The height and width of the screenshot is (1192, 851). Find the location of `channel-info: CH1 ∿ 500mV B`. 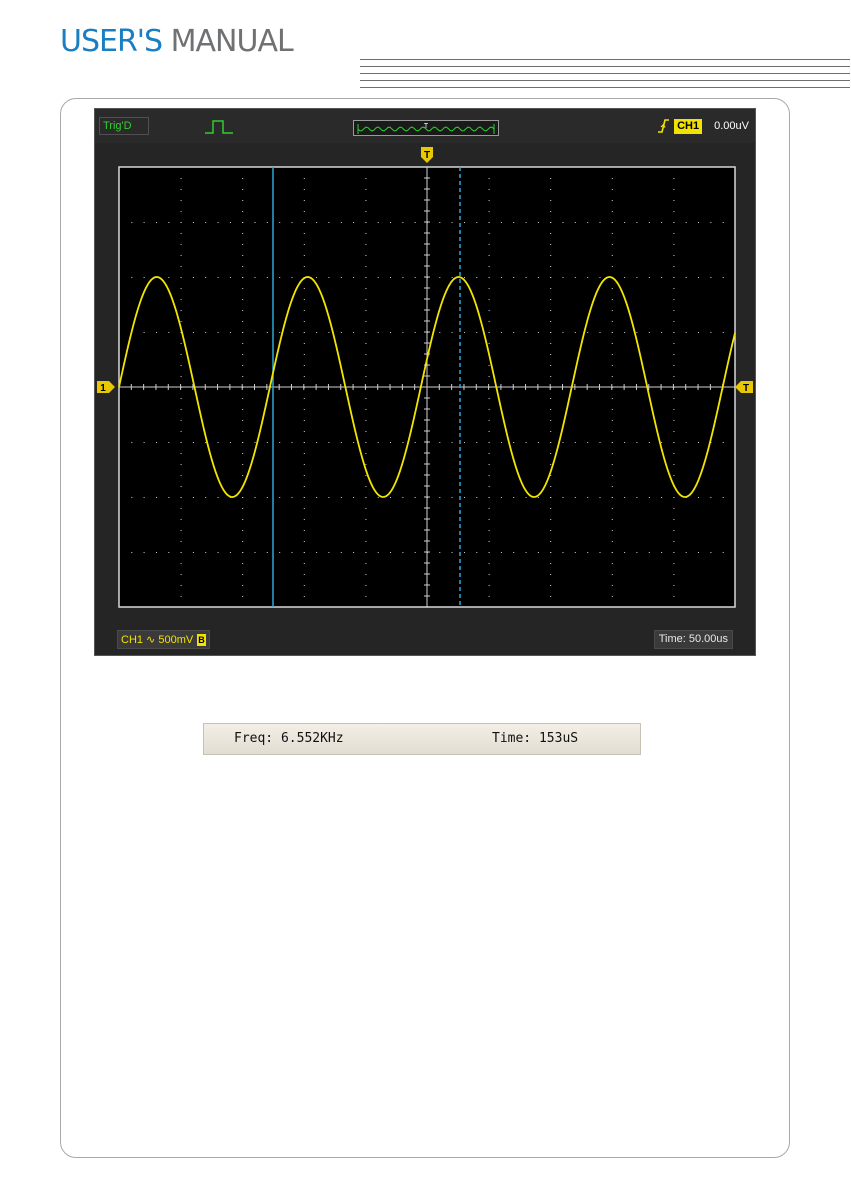

channel-info: CH1 ∿ 500mV B is located at coordinates (163, 639).